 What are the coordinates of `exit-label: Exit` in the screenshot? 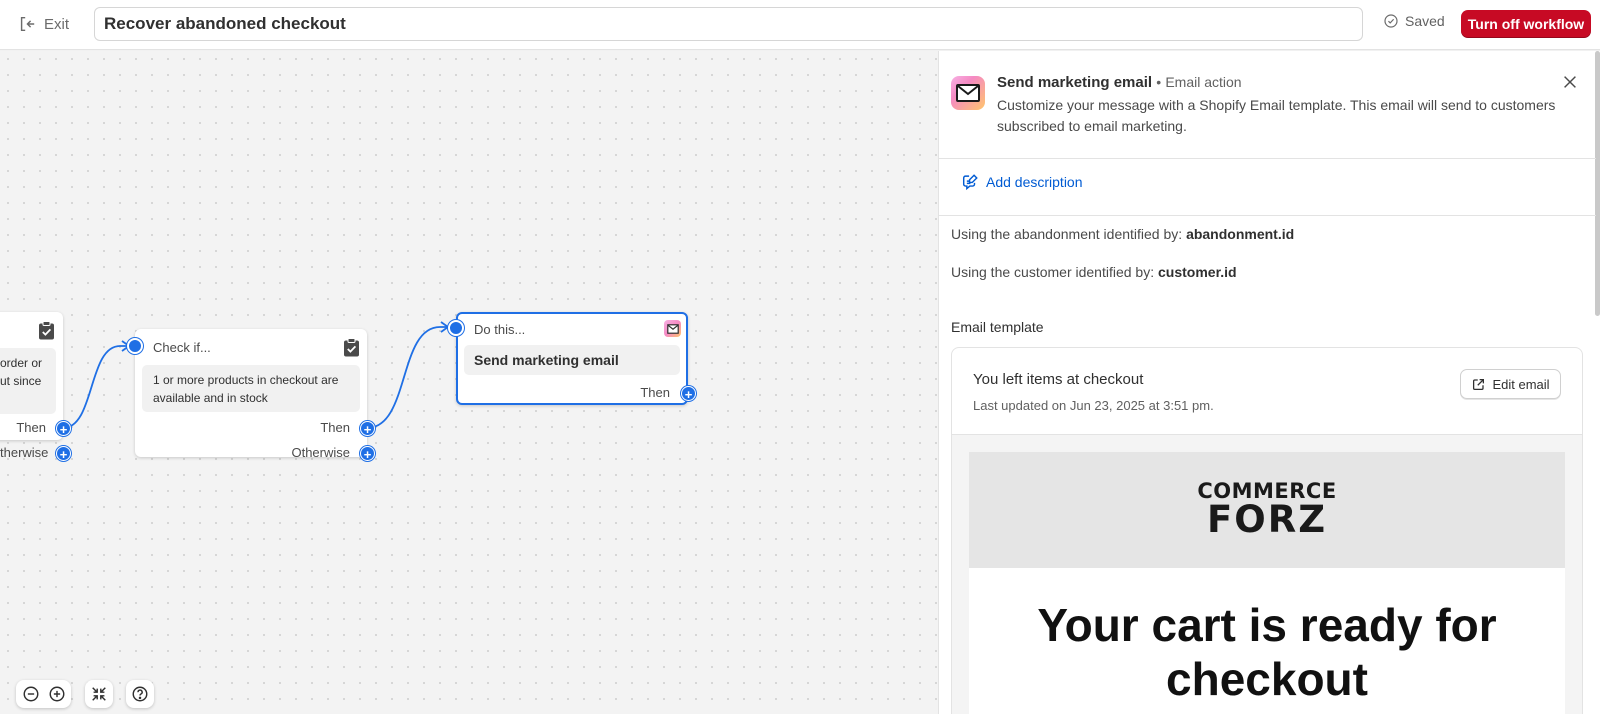 It's located at (57, 24).